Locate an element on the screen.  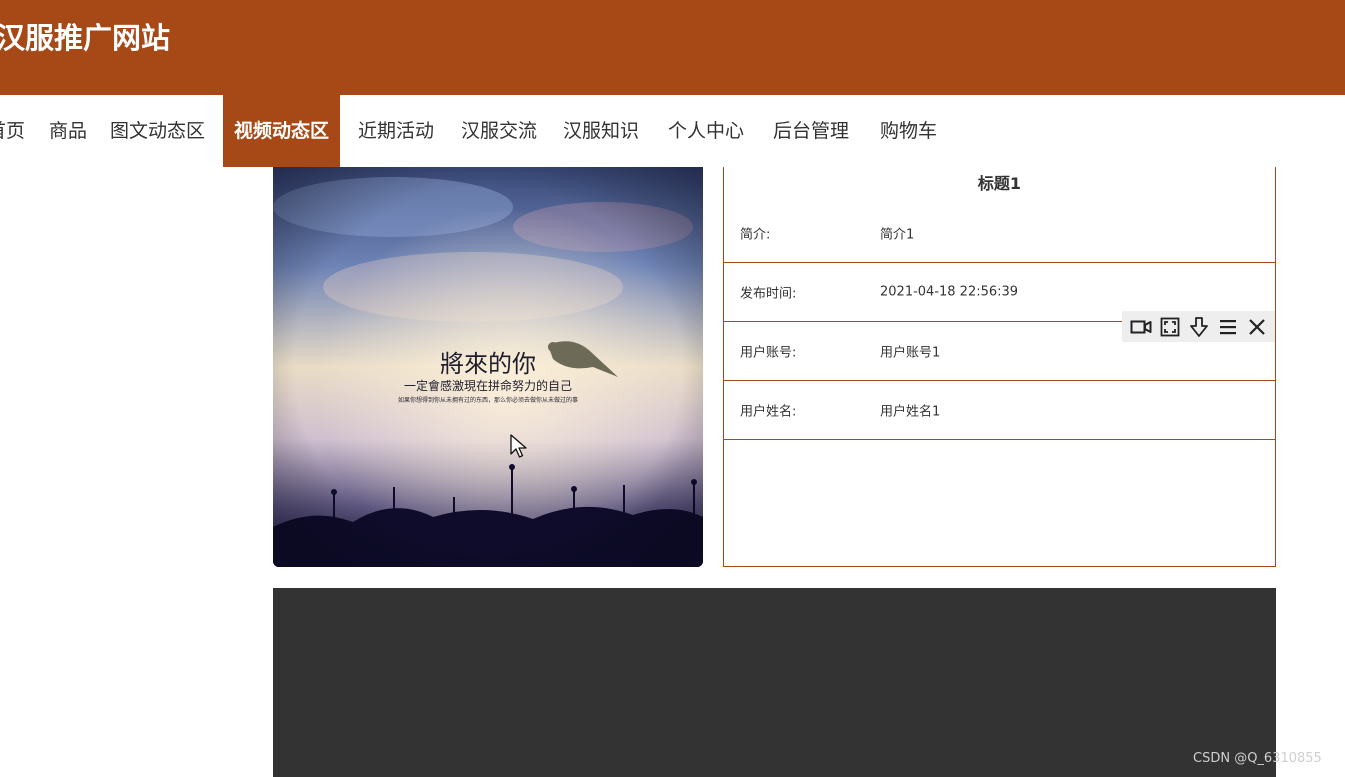
field-label: 用户账号: is located at coordinates (768, 353).